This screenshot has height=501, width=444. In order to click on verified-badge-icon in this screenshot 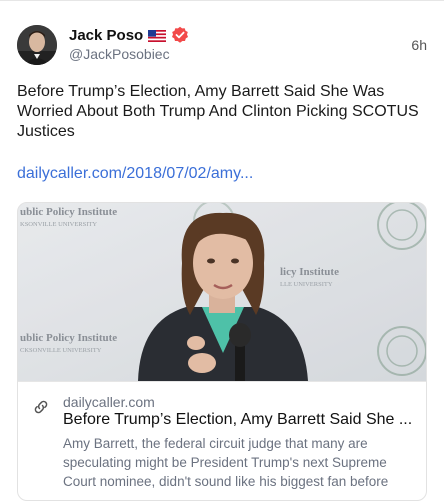, I will do `click(180, 35)`.